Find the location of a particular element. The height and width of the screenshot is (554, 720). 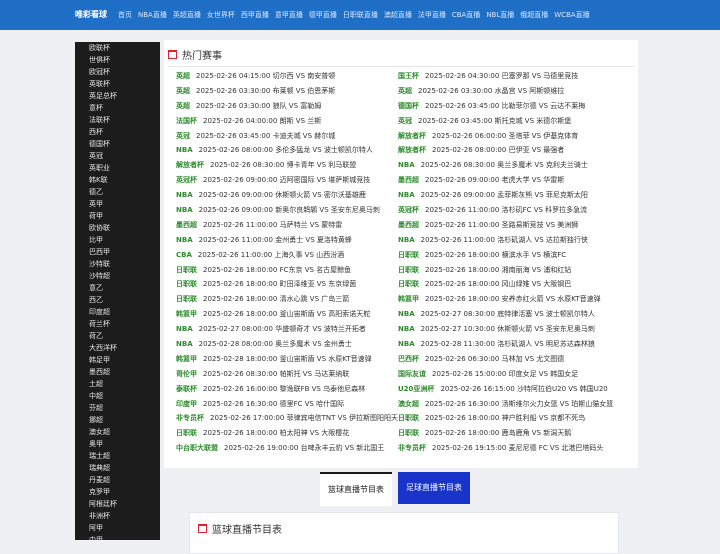

nav-link: 德甲直播 is located at coordinates (323, 15).